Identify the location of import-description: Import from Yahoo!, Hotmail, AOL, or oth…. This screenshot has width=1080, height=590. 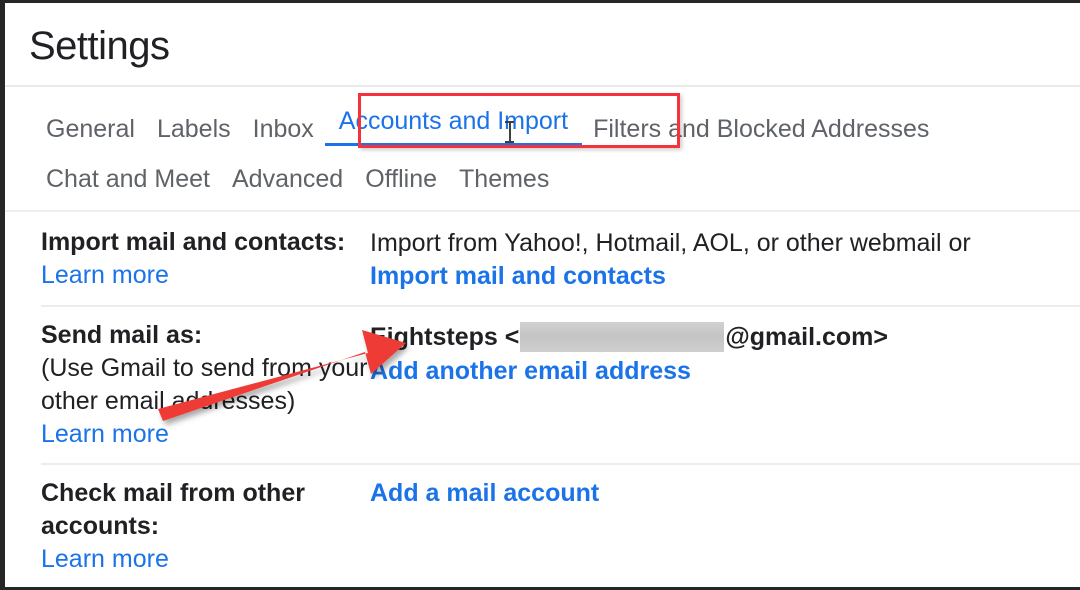
(670, 243).